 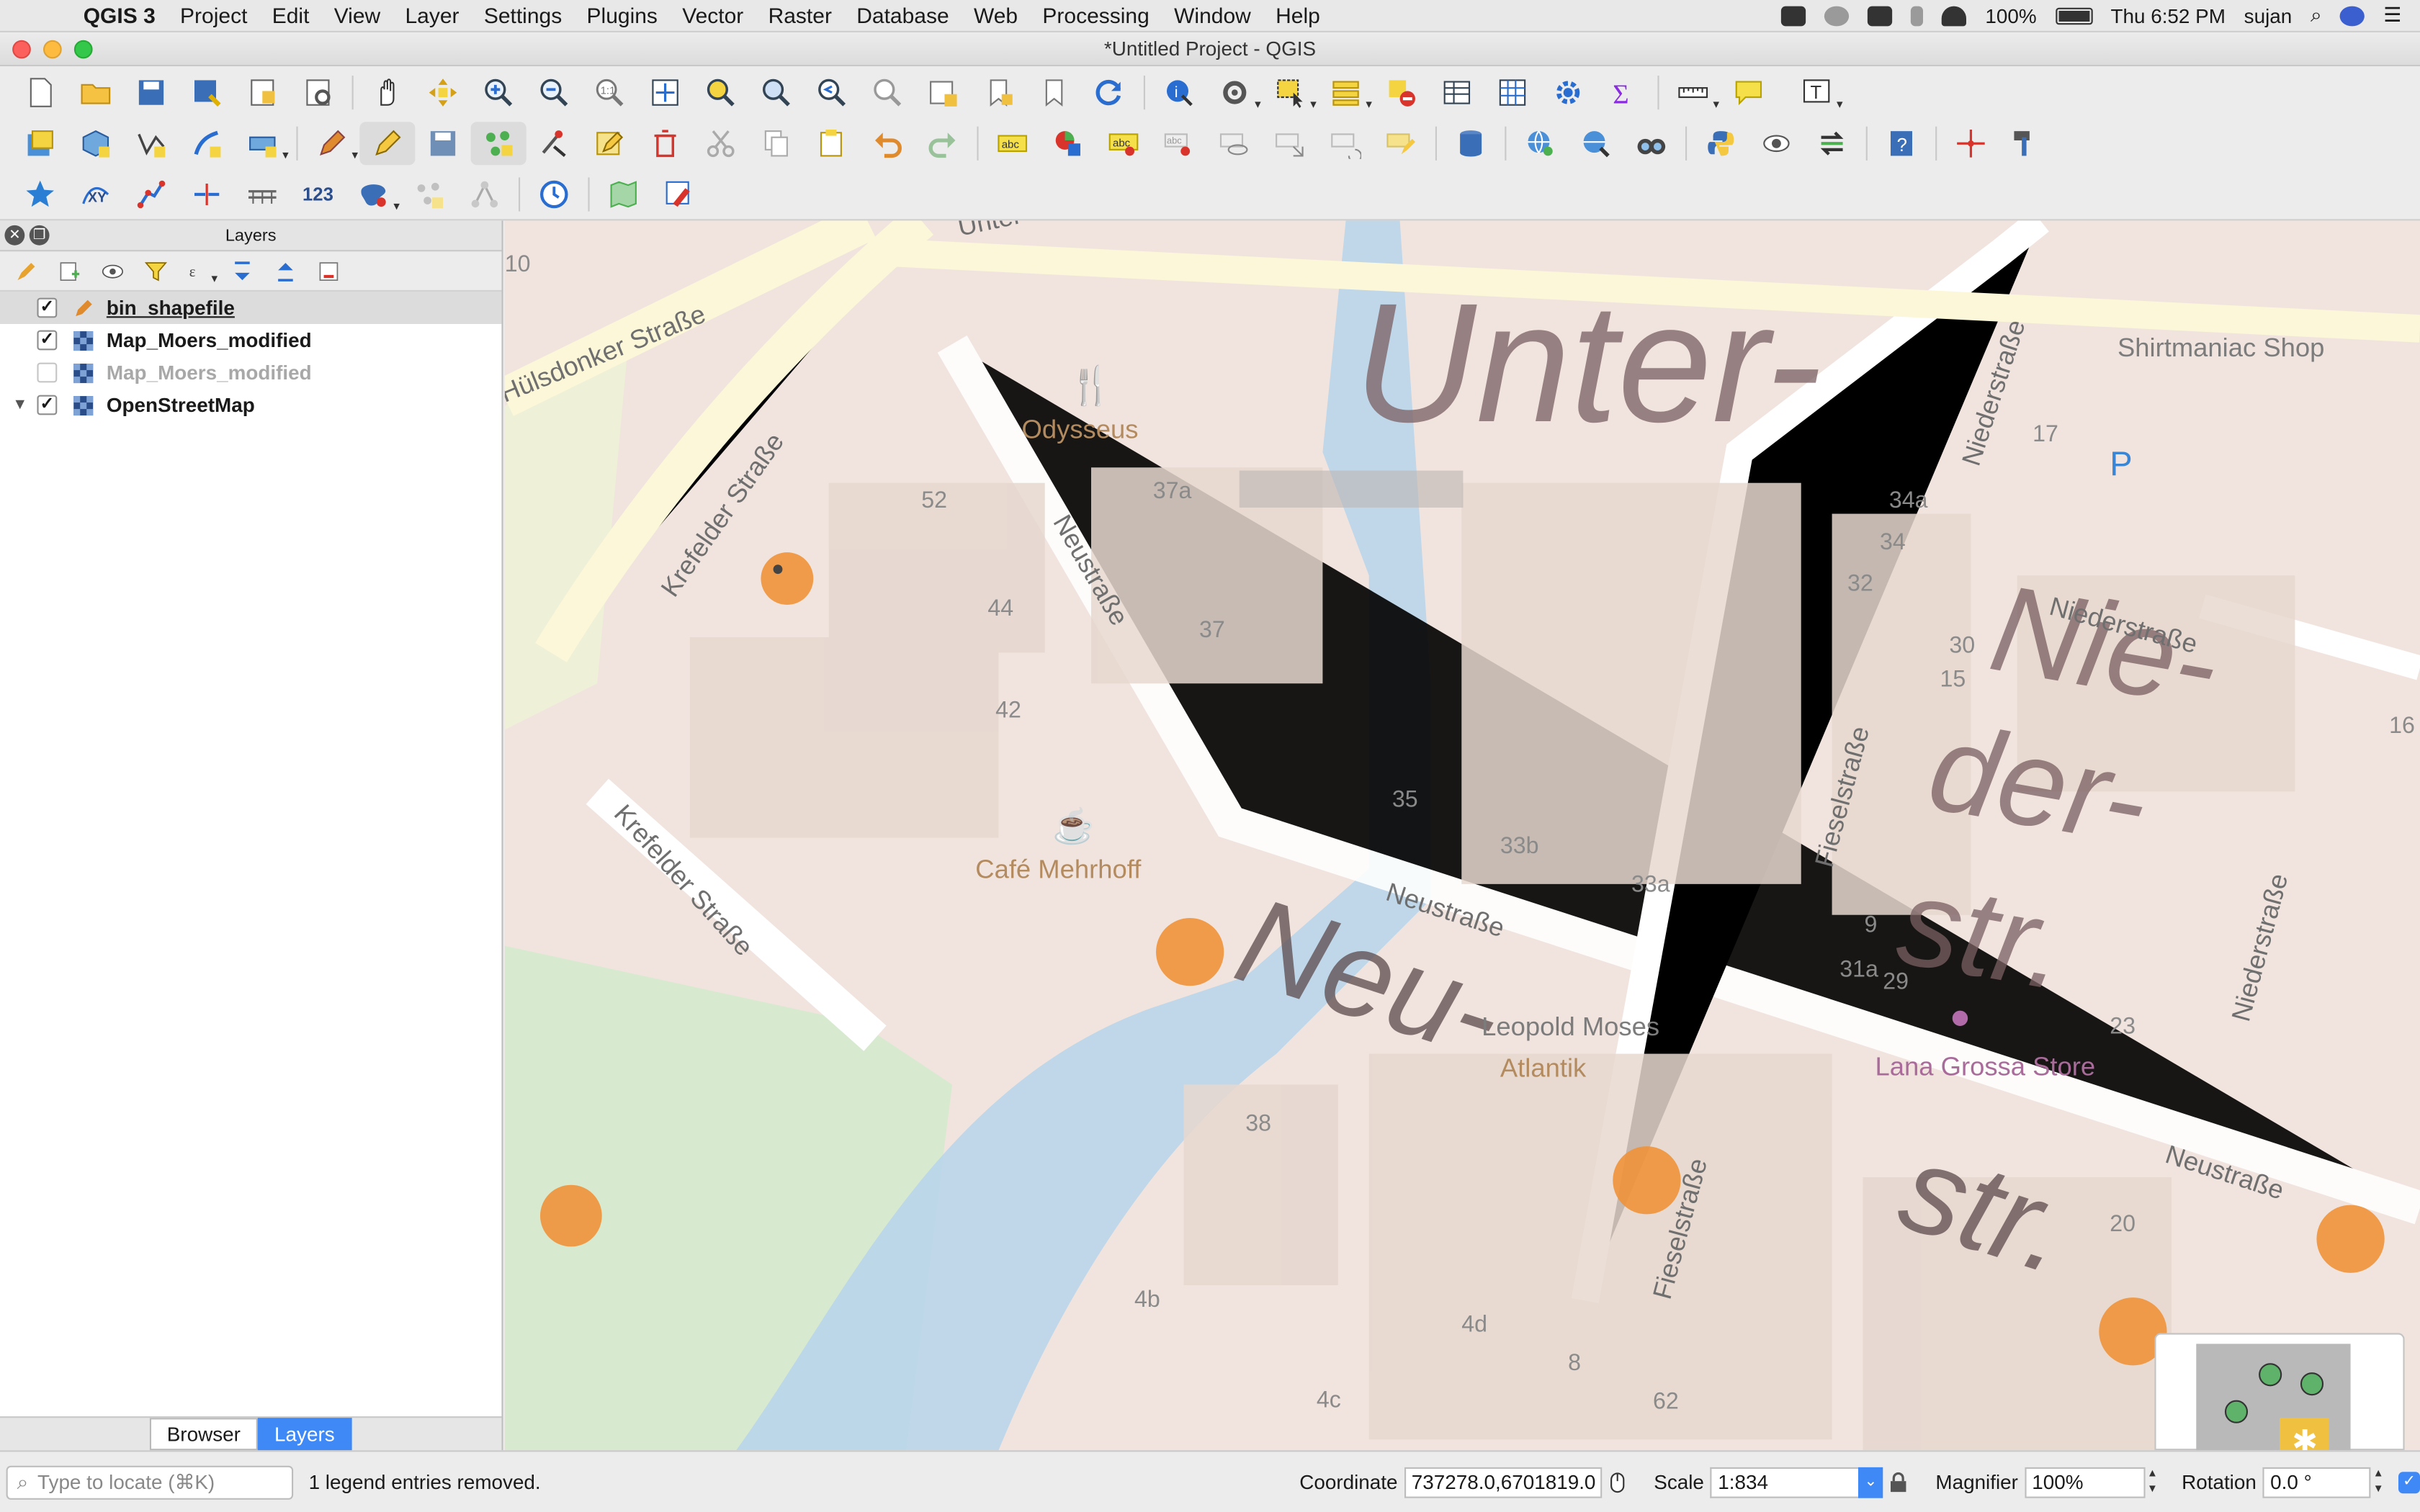 I want to click on pan-map-button, so click(x=387, y=92).